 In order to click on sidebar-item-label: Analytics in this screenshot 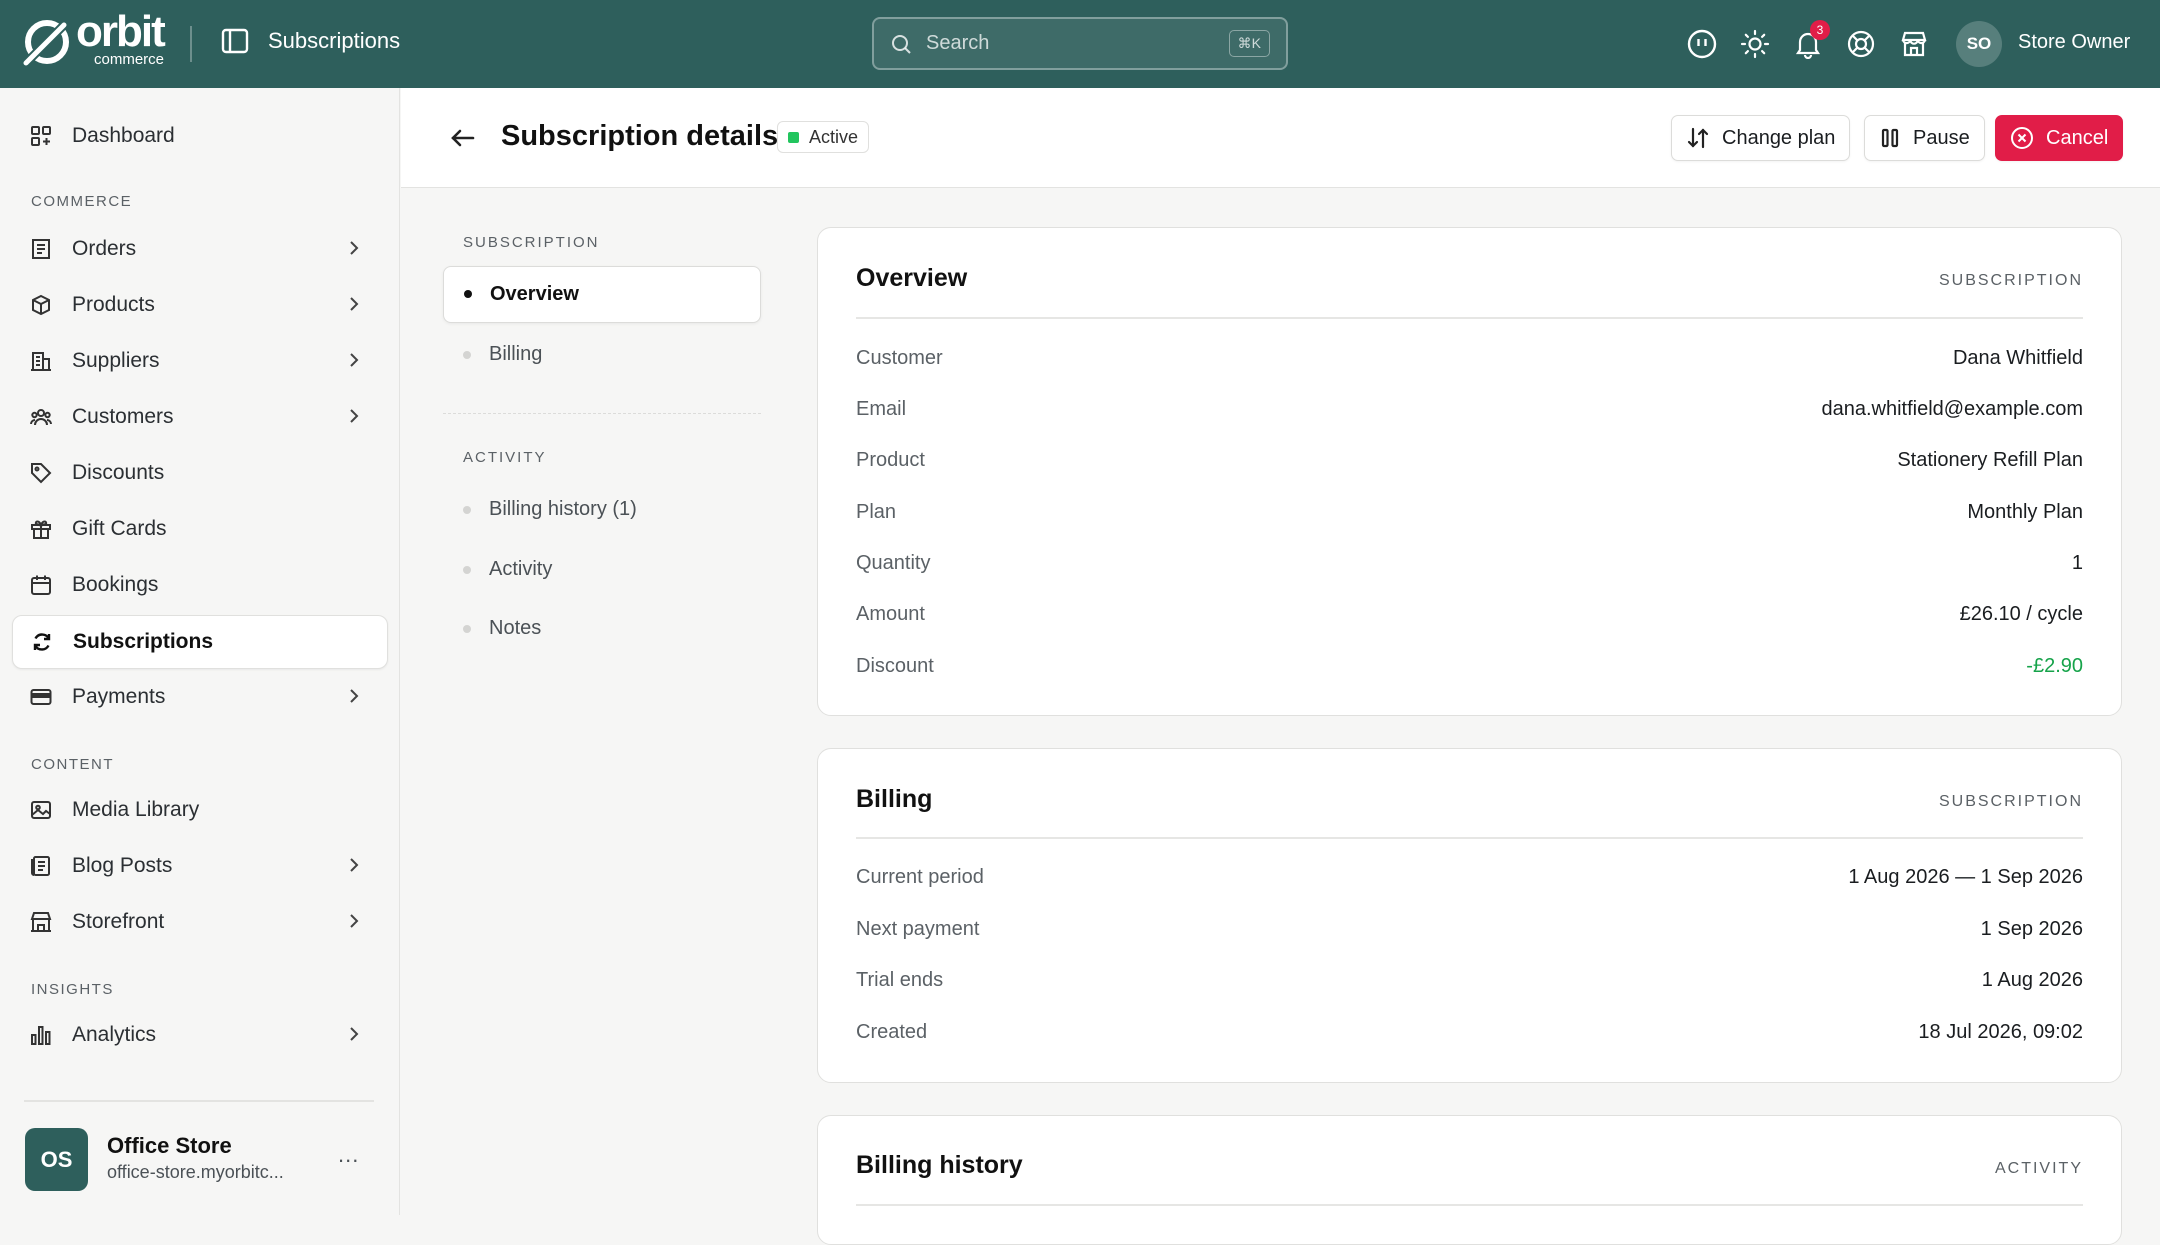, I will do `click(114, 1034)`.